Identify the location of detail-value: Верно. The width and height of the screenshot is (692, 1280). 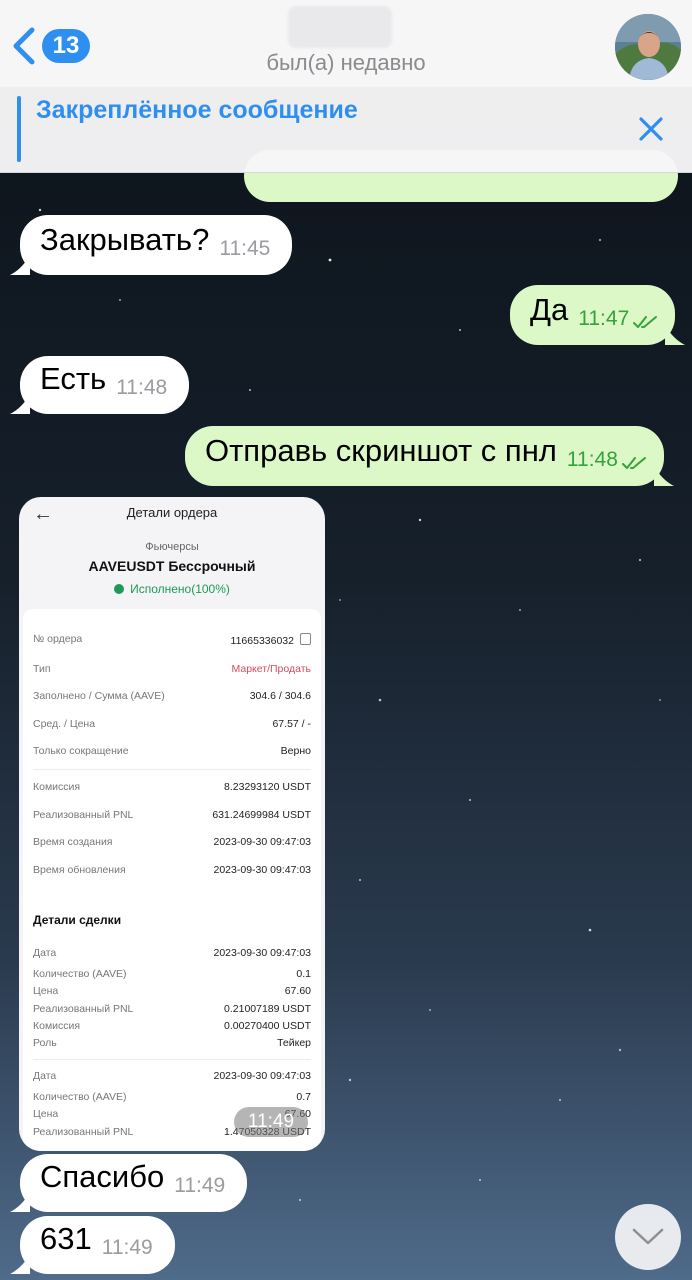
(295, 751).